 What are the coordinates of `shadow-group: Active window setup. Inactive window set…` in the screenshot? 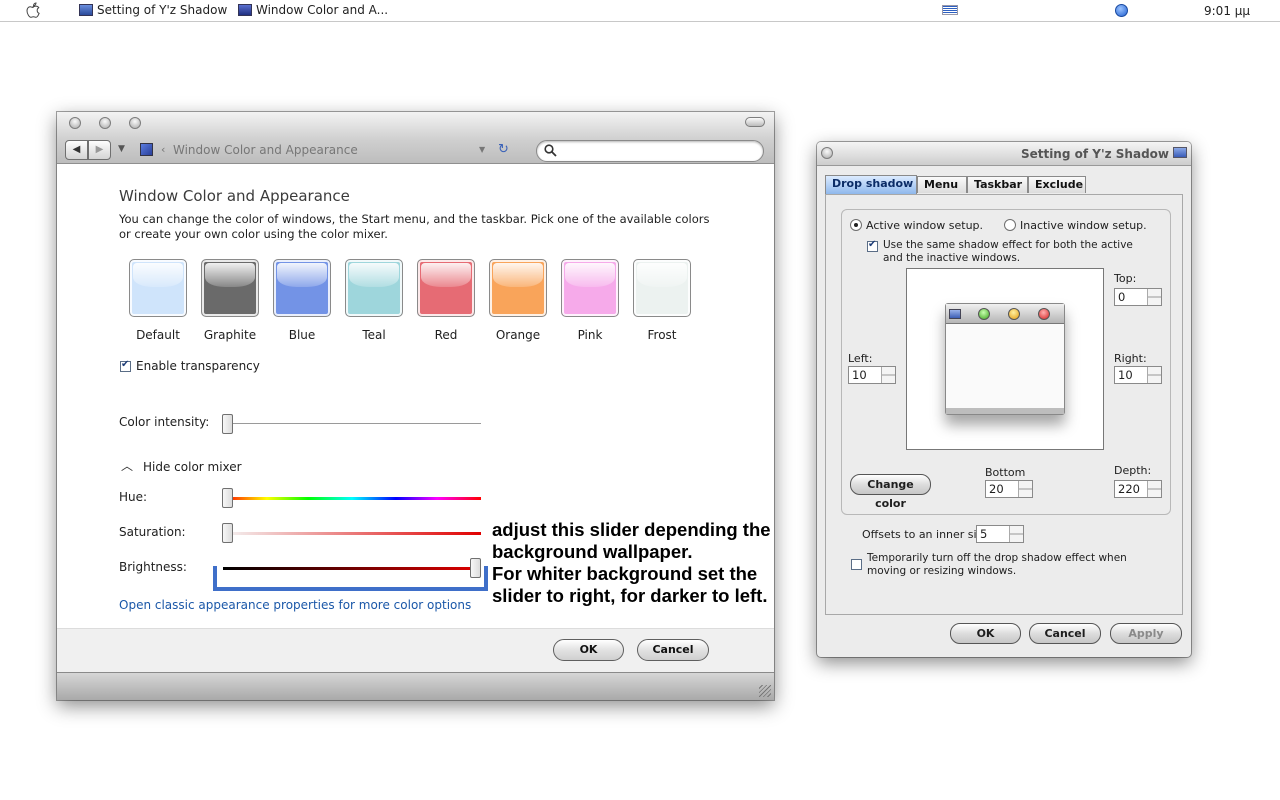 It's located at (1006, 362).